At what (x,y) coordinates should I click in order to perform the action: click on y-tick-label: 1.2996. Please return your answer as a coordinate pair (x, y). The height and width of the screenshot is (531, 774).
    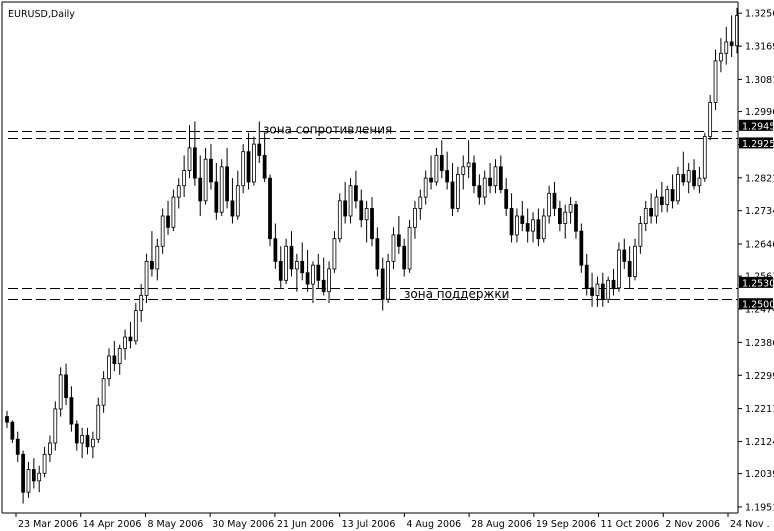
    Looking at the image, I should click on (759, 112).